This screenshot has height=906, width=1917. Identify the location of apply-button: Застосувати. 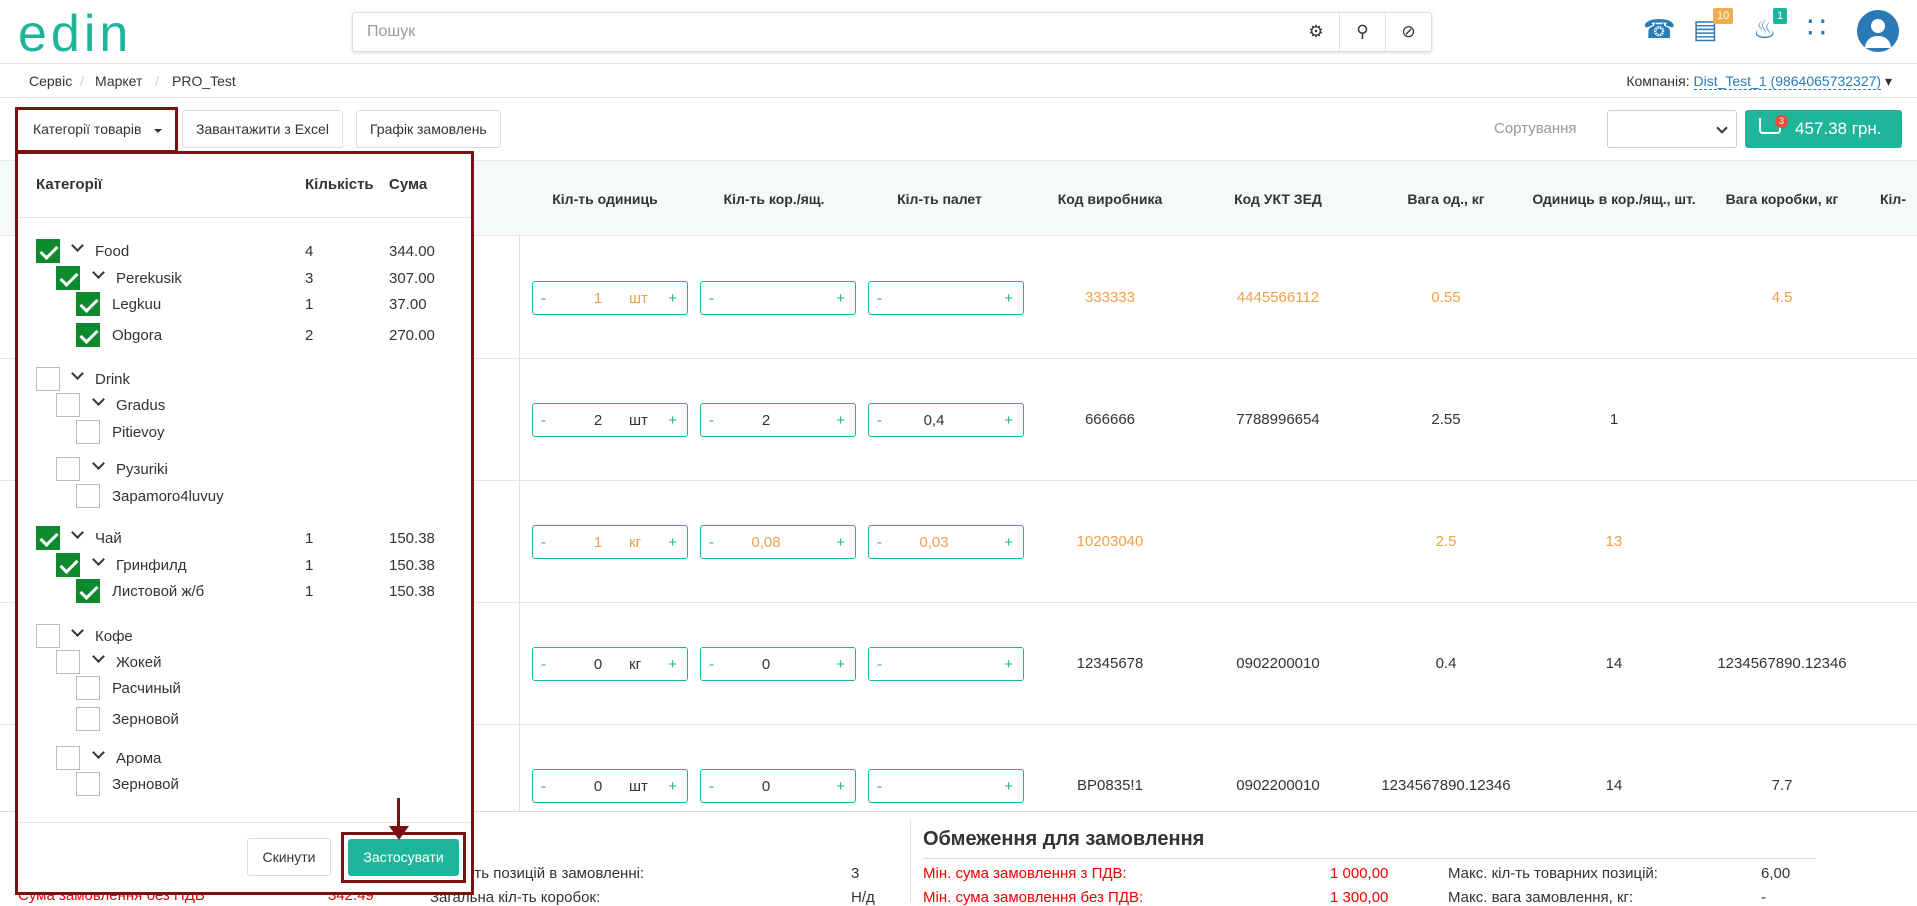
(403, 857).